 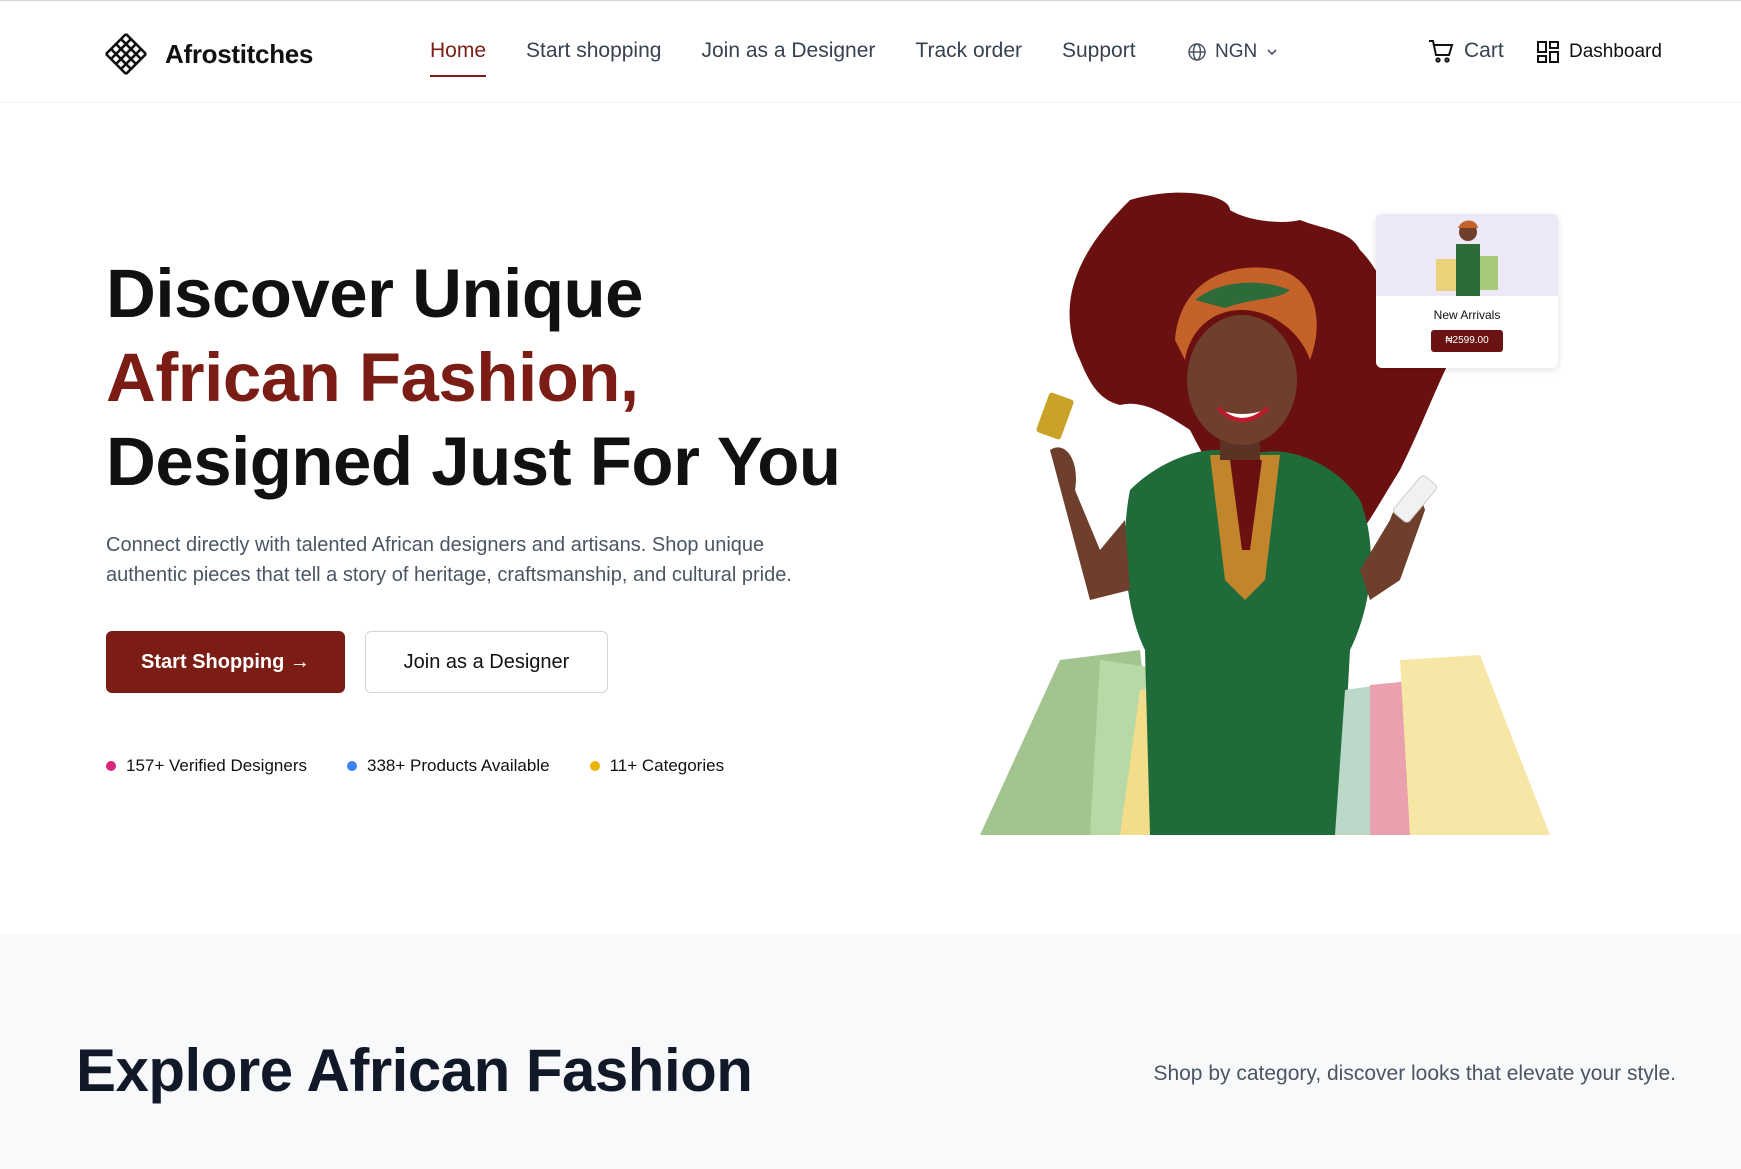 I want to click on stat-designers: 157+ Verified Designers, so click(x=206, y=766).